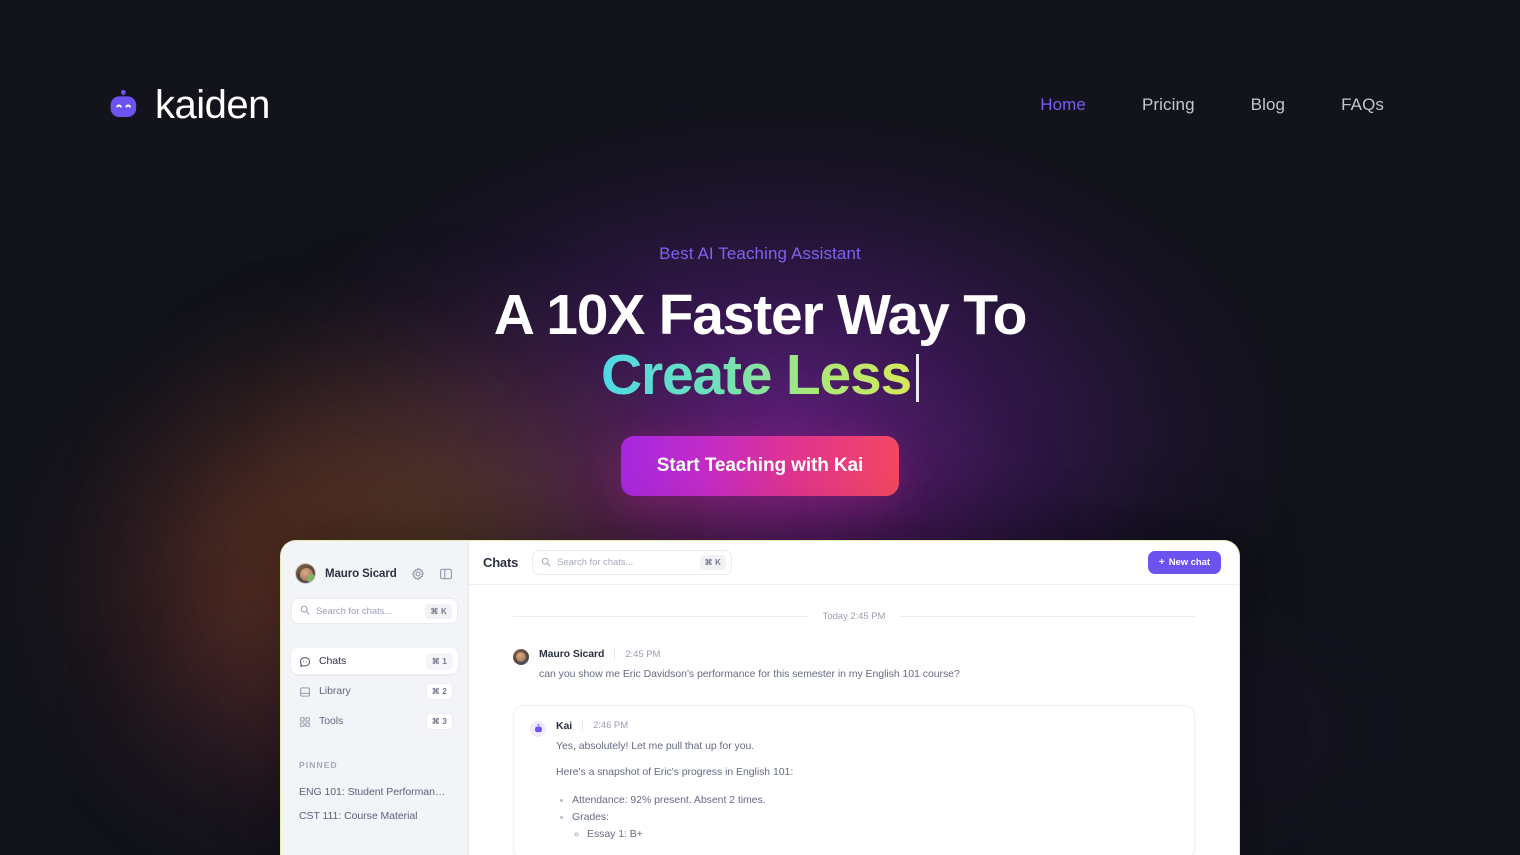 This screenshot has width=1520, height=855. What do you see at coordinates (572, 654) in the screenshot?
I see `message-author: Mauro Sicard` at bounding box center [572, 654].